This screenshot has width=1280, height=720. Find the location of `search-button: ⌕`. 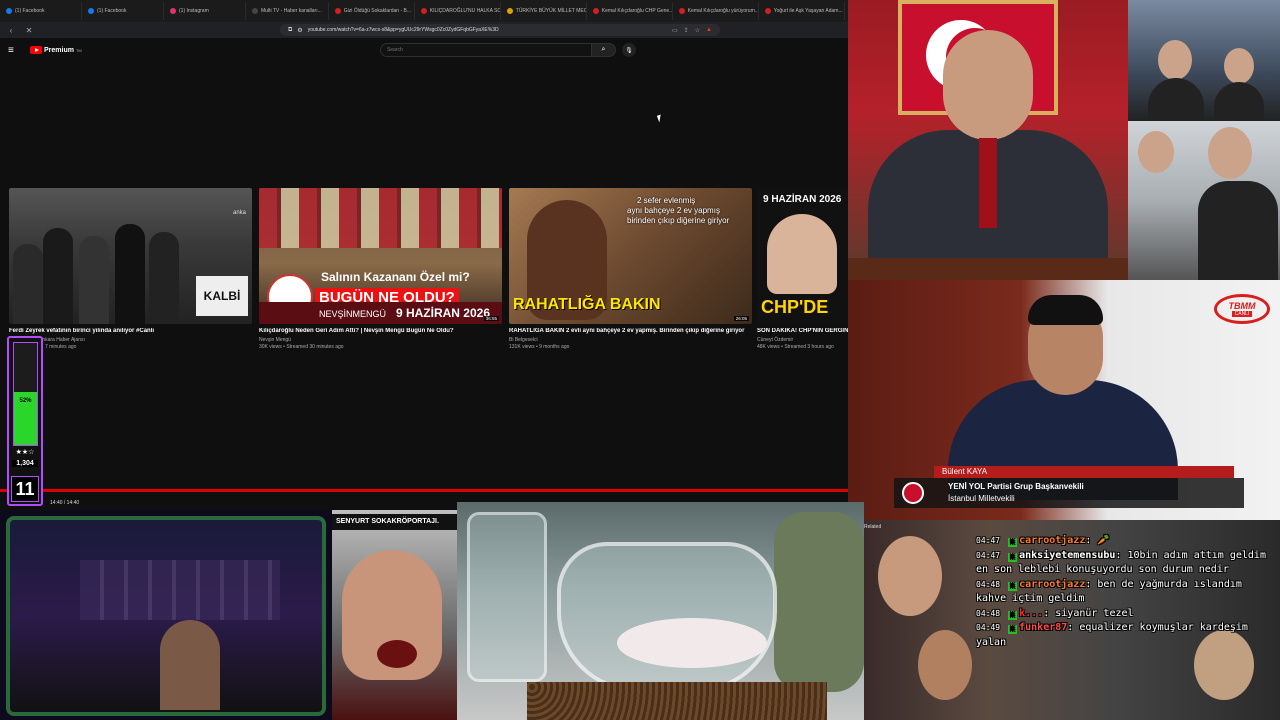

search-button: ⌕ is located at coordinates (604, 50).